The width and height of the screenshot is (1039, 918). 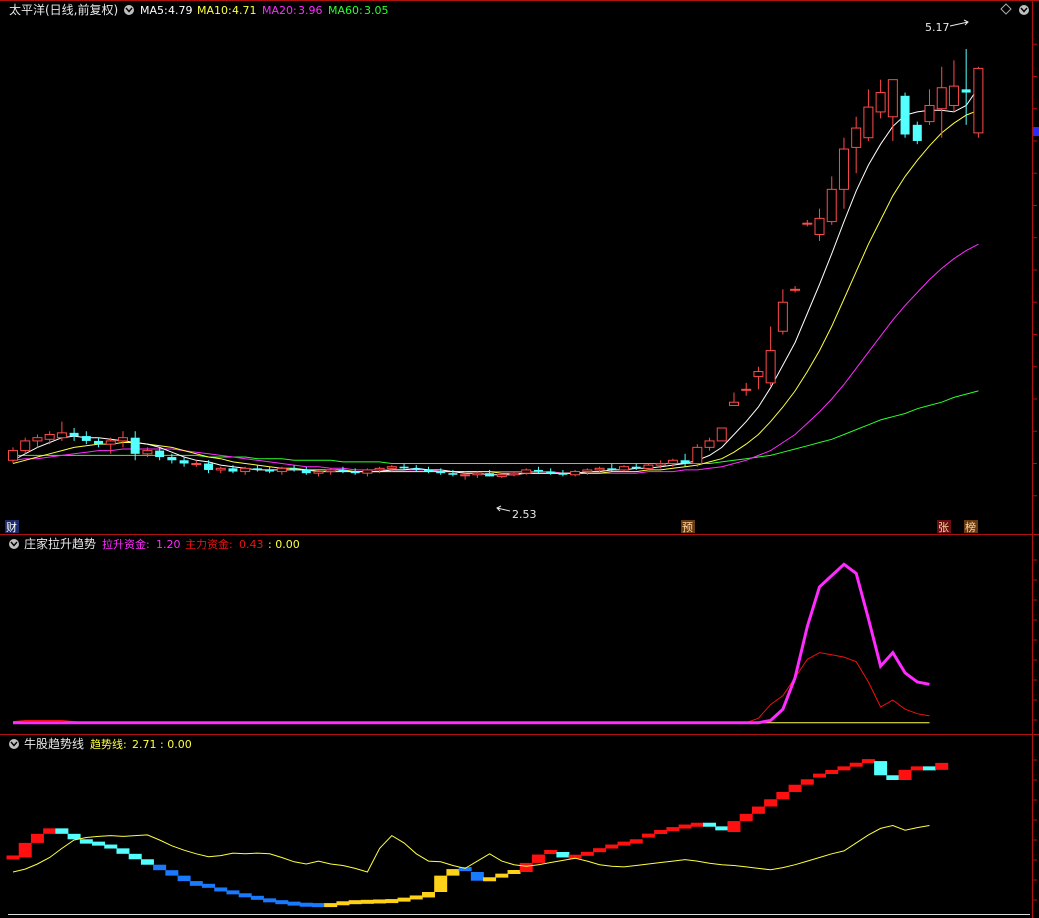 I want to click on indicator1-header: 庄家拉升趋势 拉升资金: 1.20 主力资金: 0.43 : 0.00, so click(x=154, y=543).